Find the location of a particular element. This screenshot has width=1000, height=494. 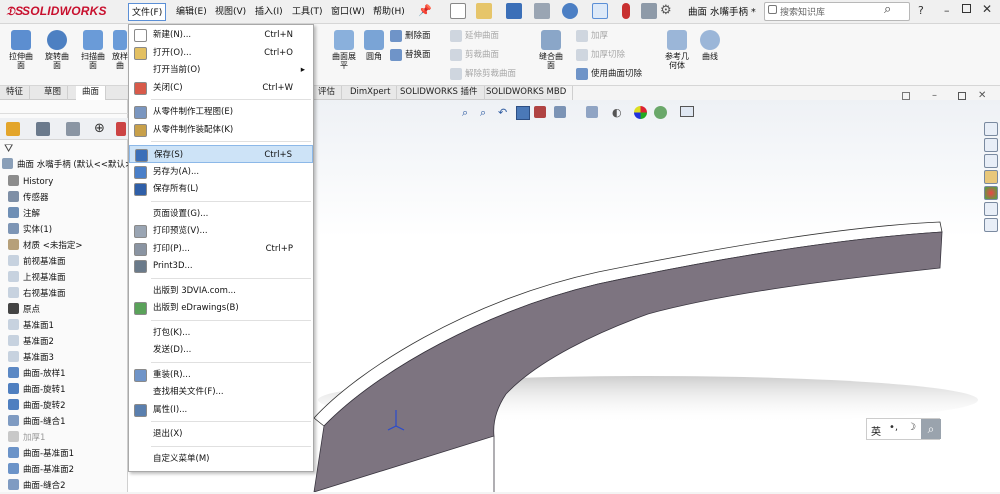

tree-splitter is located at coordinates (64, 108).